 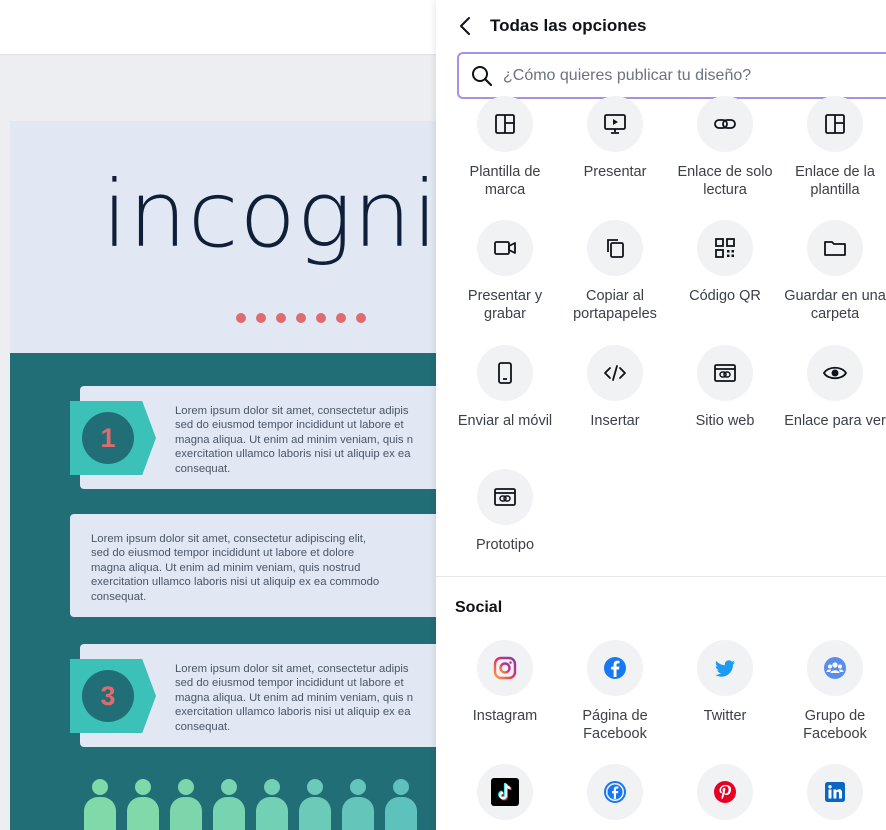 I want to click on option-send-mobile: Enviar al móvil, so click(x=505, y=387).